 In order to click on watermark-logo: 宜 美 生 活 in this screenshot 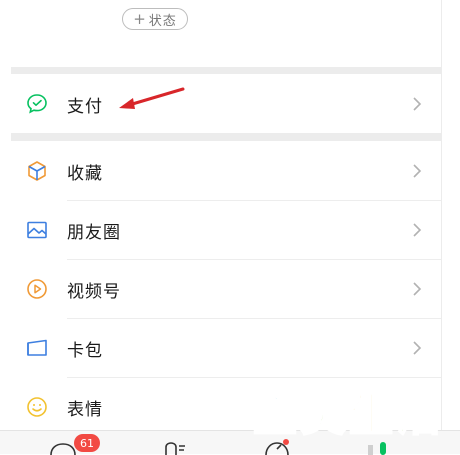, I will do `click(347, 412)`.